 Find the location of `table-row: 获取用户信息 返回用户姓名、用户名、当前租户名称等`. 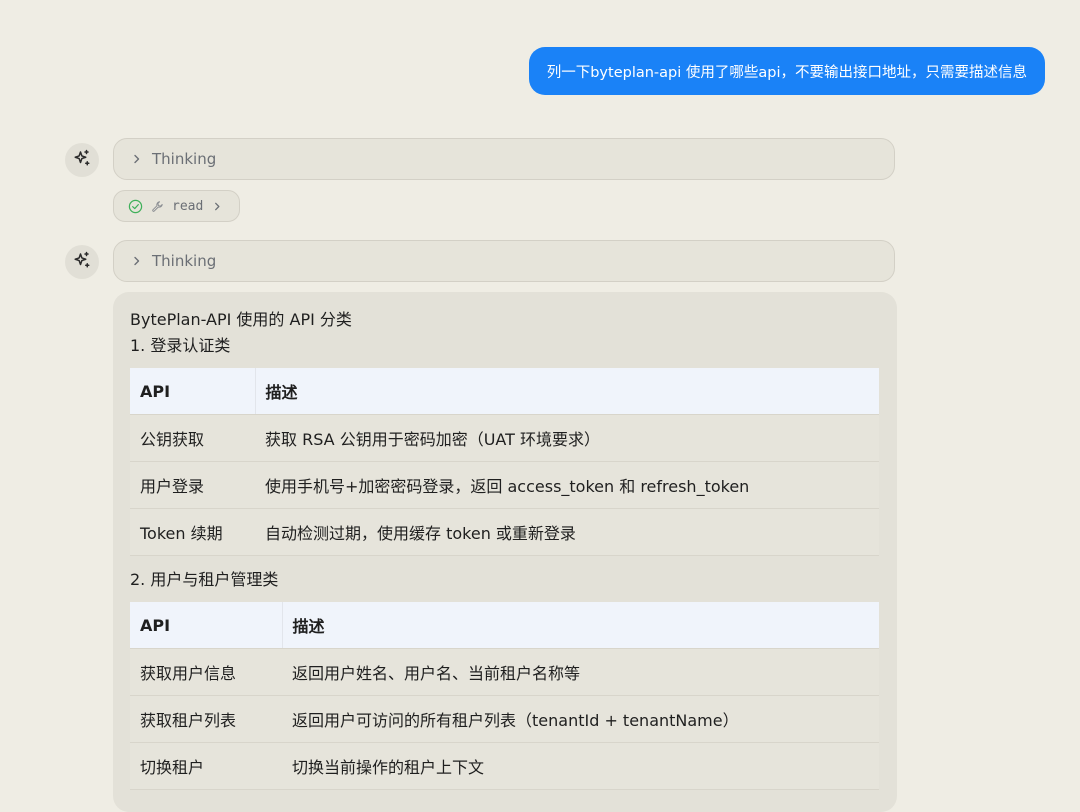

table-row: 获取用户信息 返回用户姓名、用户名、当前租户名称等 is located at coordinates (504, 672).